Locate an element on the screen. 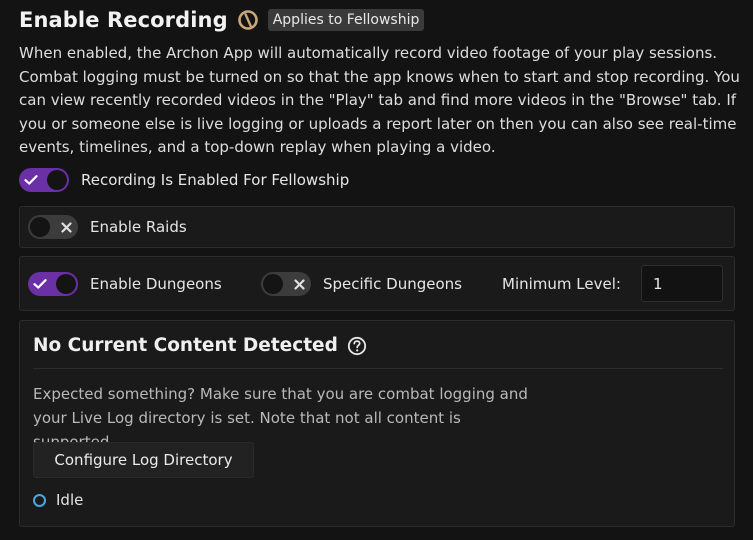 This screenshot has width=753, height=540. header: Enable Recording Applies to Fellowship is located at coordinates (222, 20).